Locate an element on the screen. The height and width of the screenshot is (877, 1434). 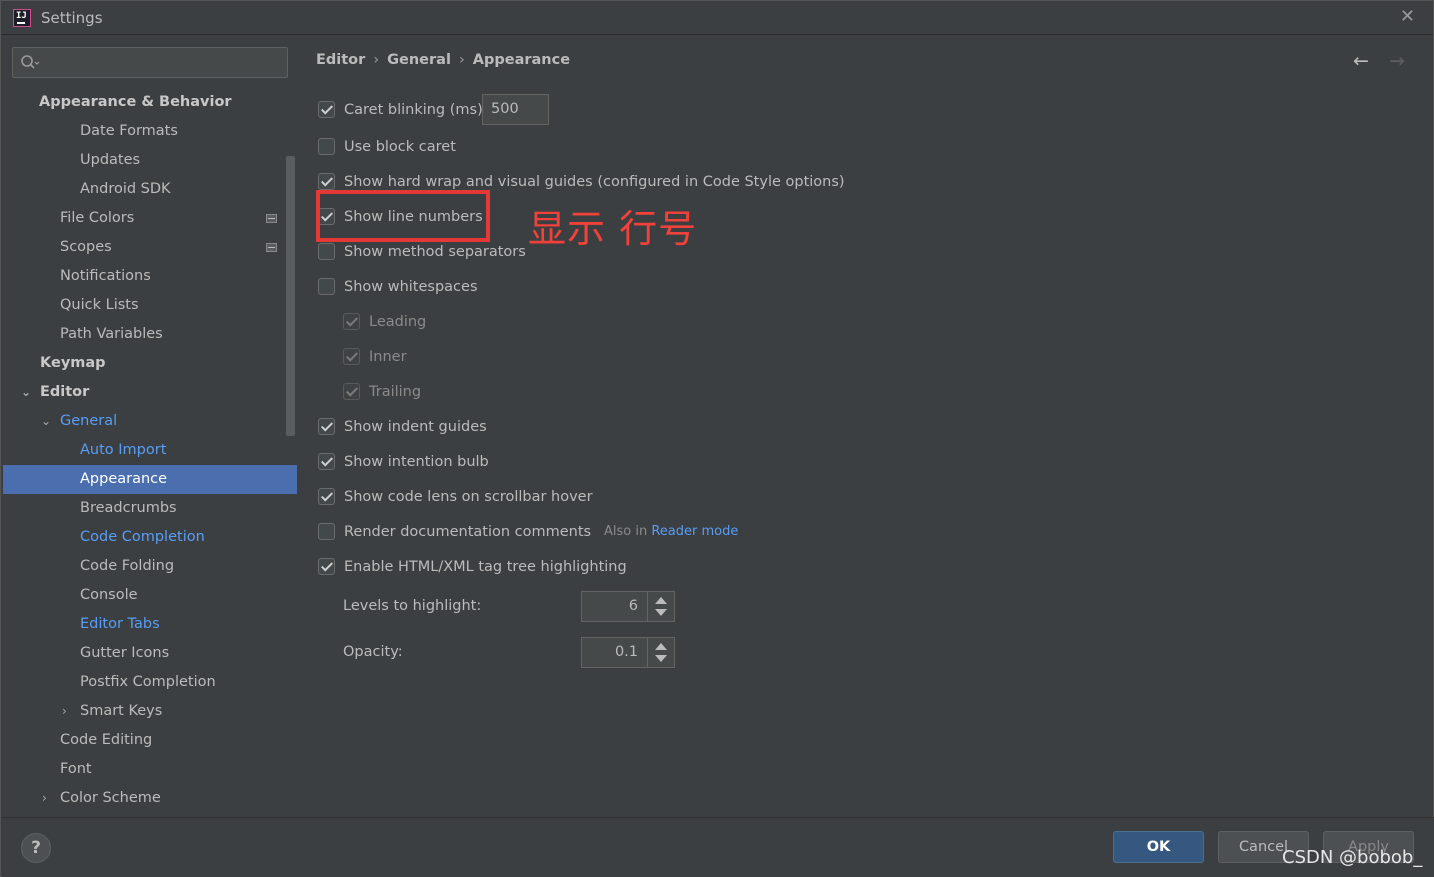
option-show-whitespaces: Show whitespaces is located at coordinates (468, 287).